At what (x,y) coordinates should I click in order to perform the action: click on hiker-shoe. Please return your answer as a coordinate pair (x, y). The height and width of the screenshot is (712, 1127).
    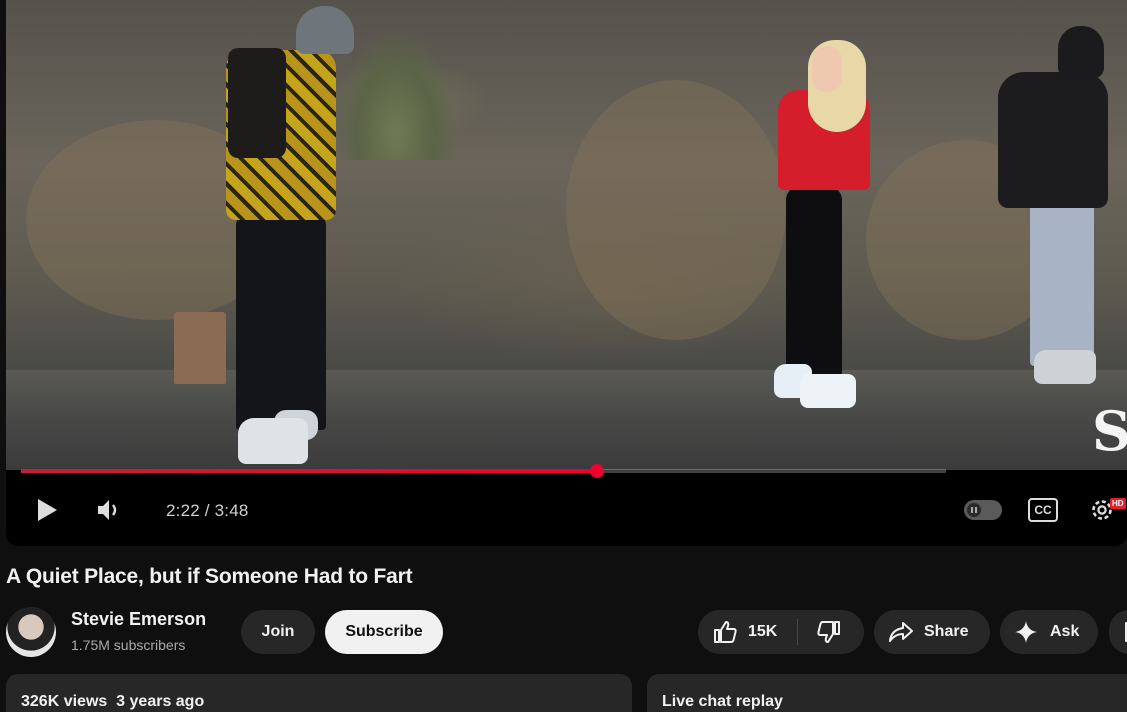
    Looking at the image, I should click on (273, 441).